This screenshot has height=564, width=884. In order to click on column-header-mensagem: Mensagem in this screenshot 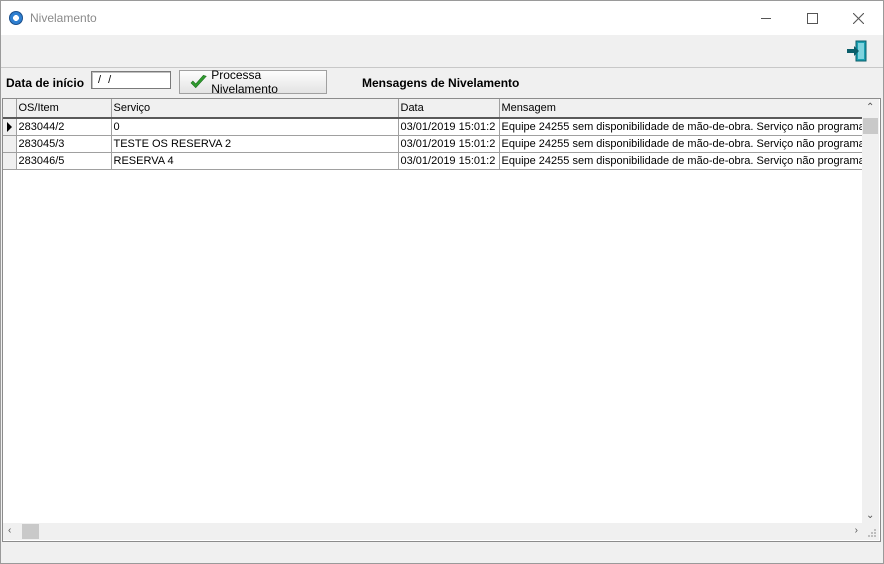, I will do `click(688, 109)`.